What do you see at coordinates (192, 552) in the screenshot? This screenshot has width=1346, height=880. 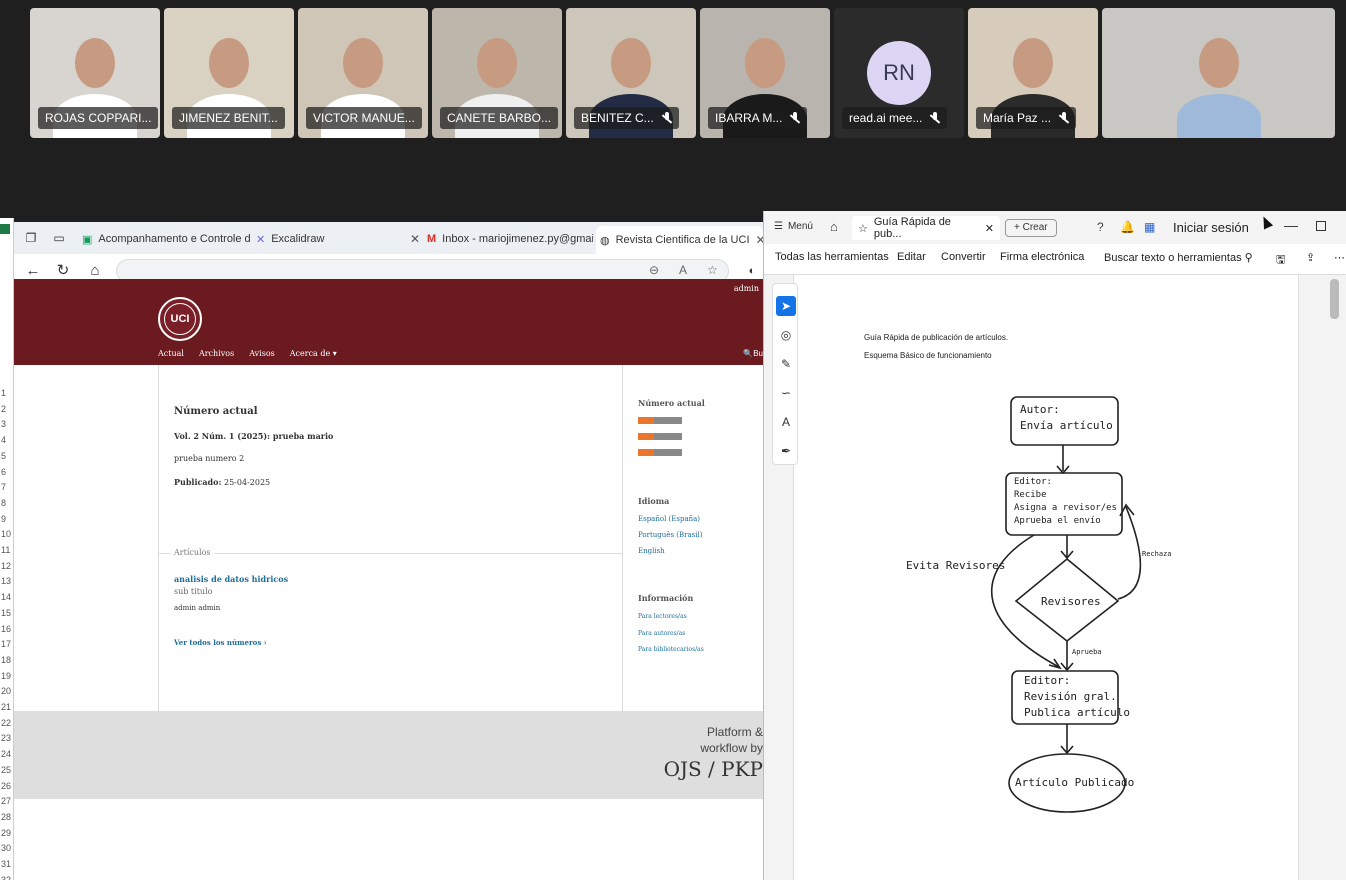 I see `articles-section-label: Artículos` at bounding box center [192, 552].